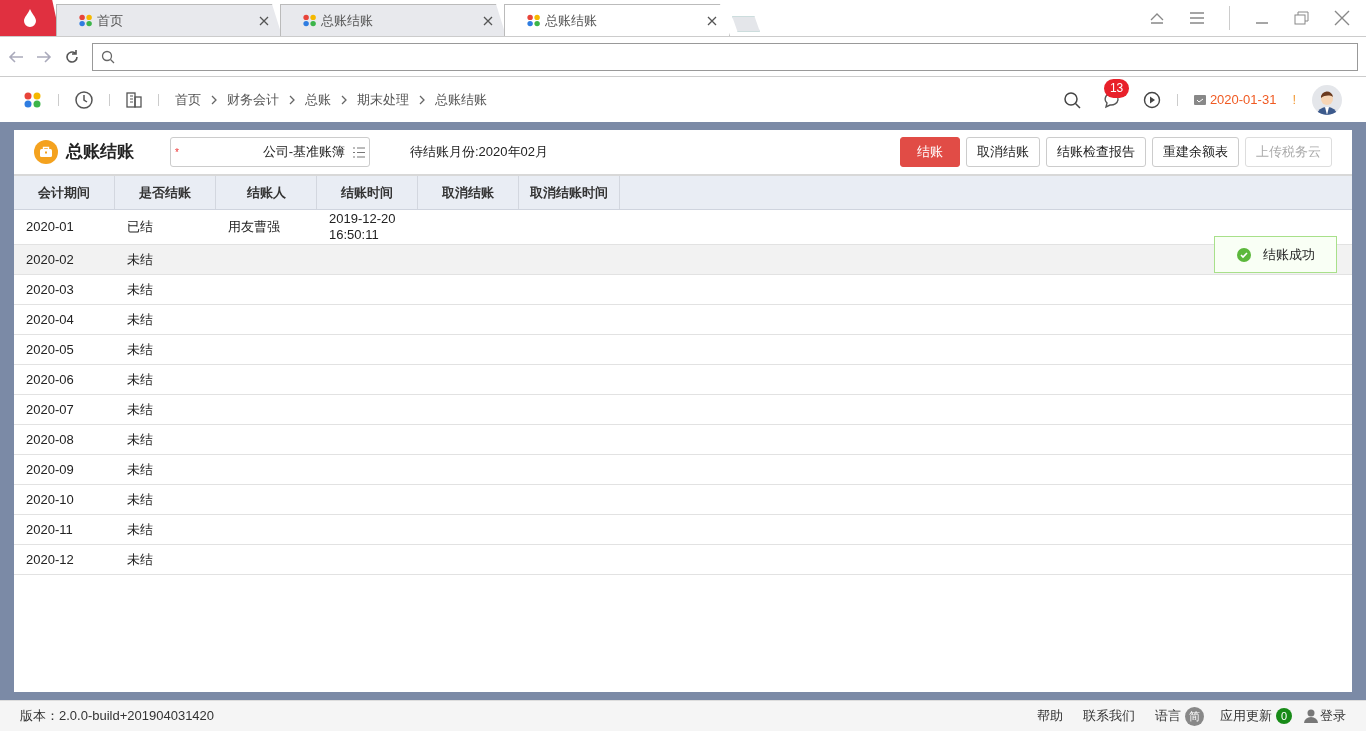 Image resolution: width=1366 pixels, height=731 pixels. I want to click on table-cell: 2020-11, so click(49, 529).